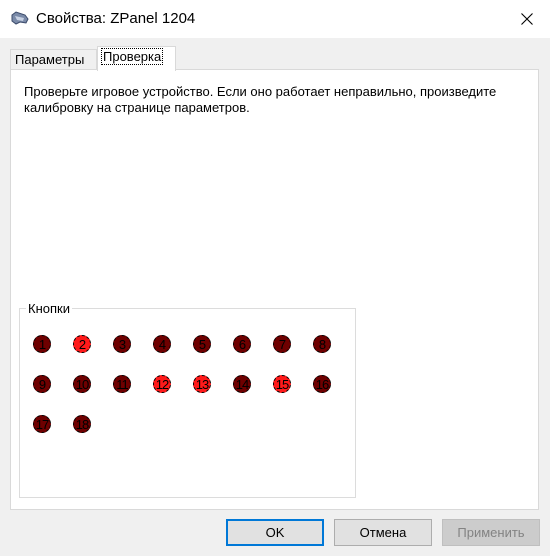 The height and width of the screenshot is (556, 550). What do you see at coordinates (282, 384) in the screenshot?
I see `joystick-button-15: 15` at bounding box center [282, 384].